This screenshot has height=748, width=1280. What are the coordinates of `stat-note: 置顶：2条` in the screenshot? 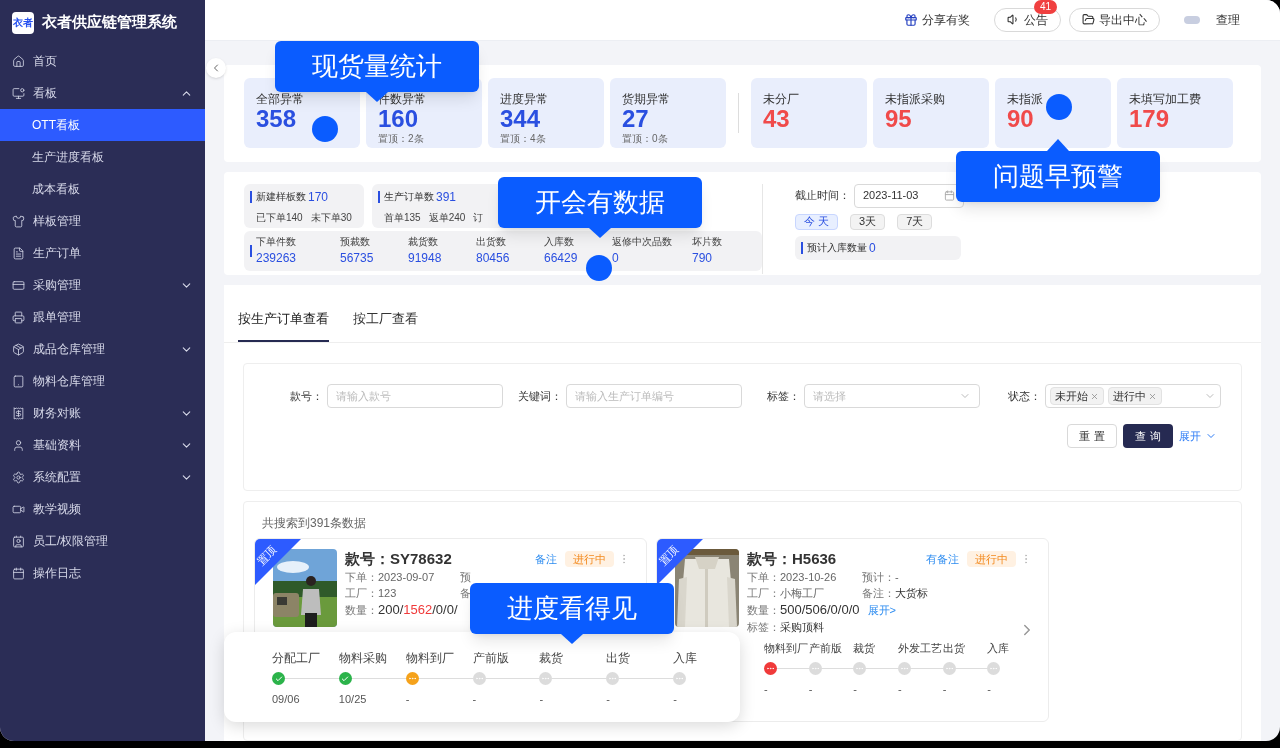 It's located at (401, 139).